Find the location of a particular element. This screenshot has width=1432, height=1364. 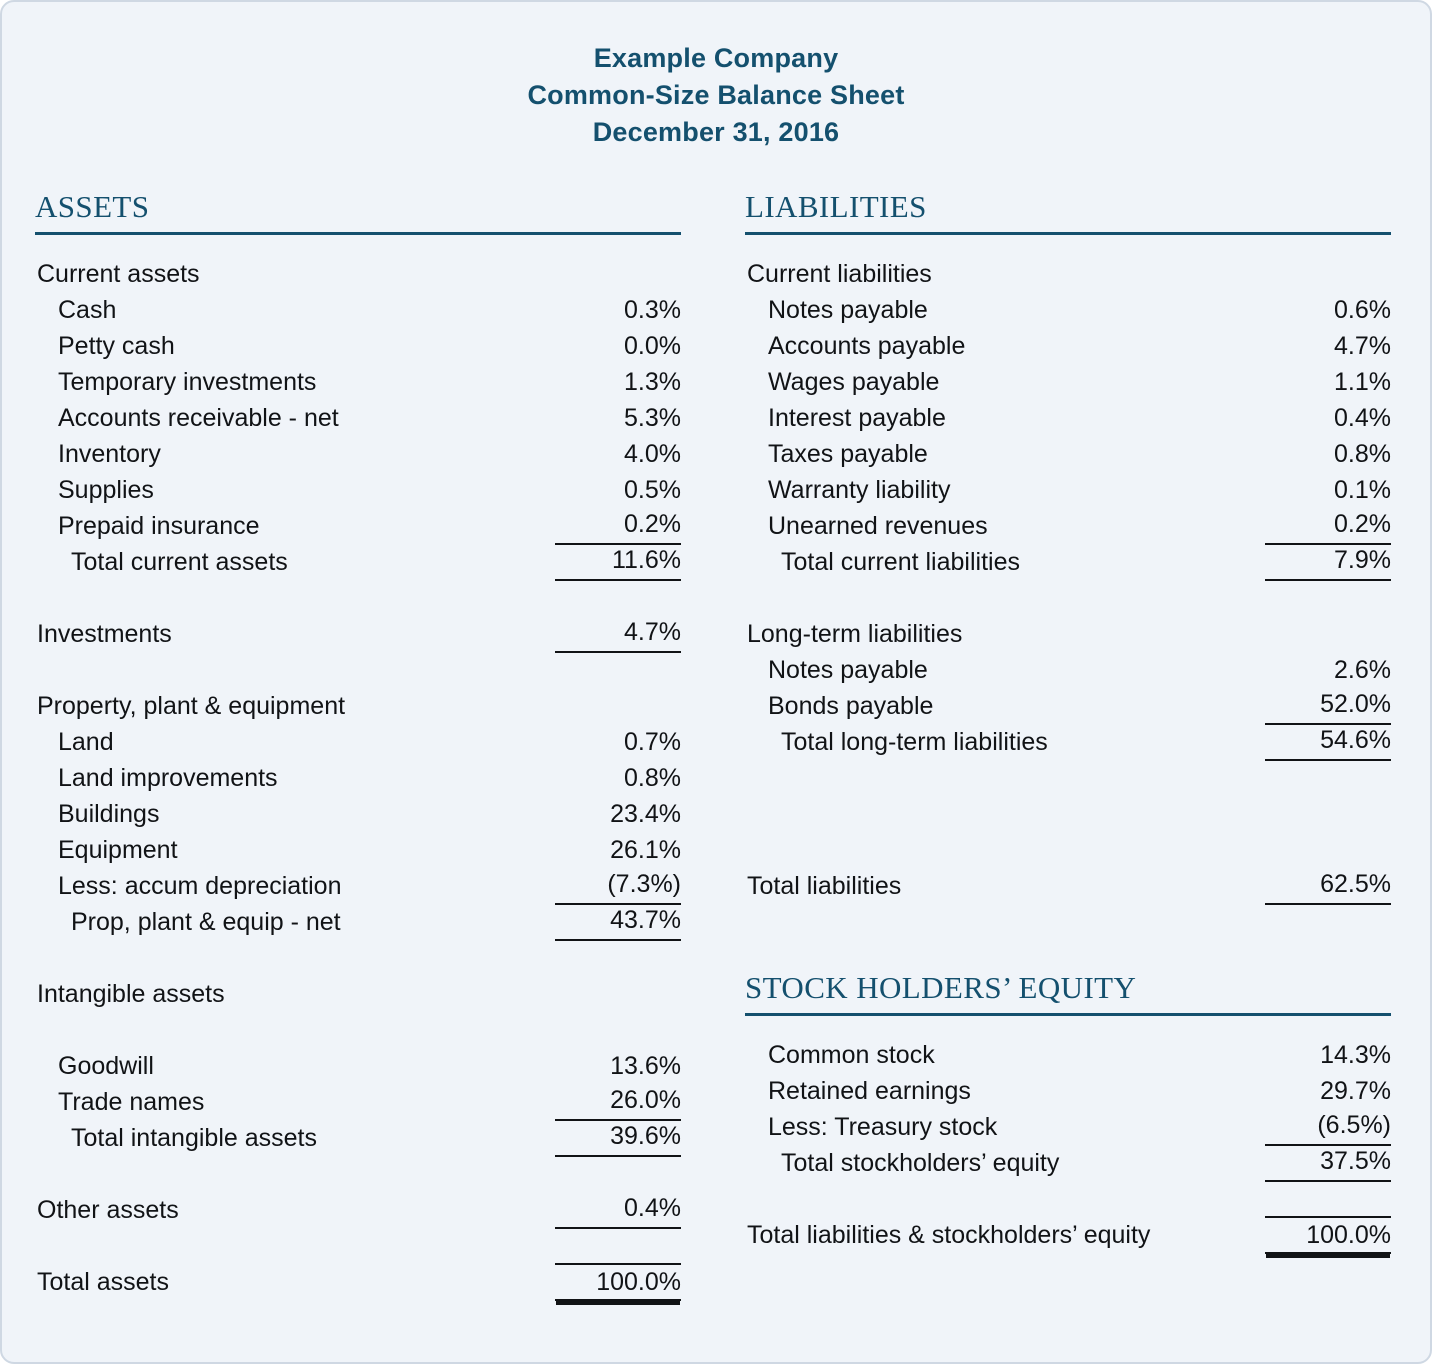

line-item-row: Trade names 26.0% is located at coordinates (358, 1103).